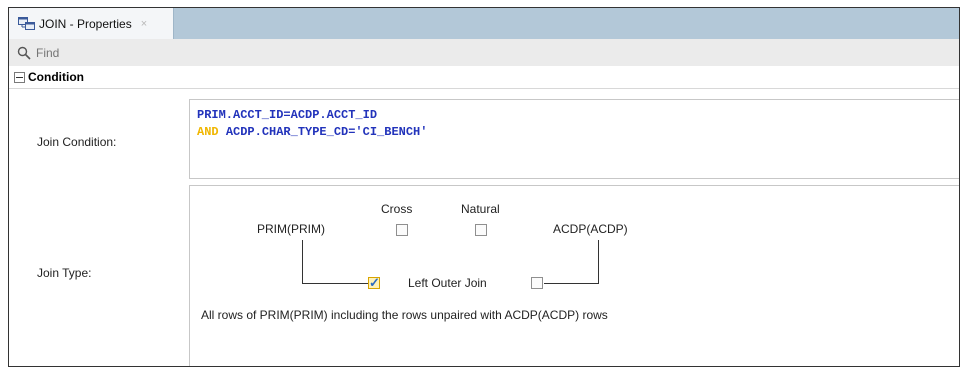  I want to click on tab-title: JOIN - Properties, so click(85, 23).